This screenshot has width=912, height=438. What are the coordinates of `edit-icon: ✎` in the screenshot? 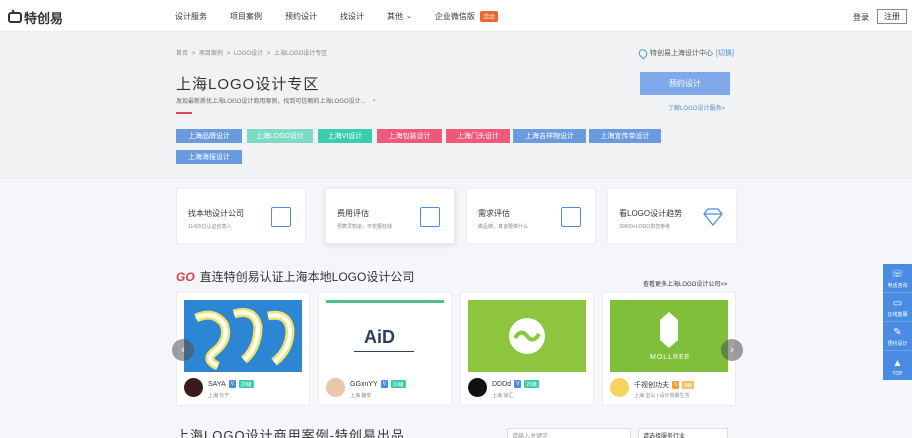 It's located at (897, 332).